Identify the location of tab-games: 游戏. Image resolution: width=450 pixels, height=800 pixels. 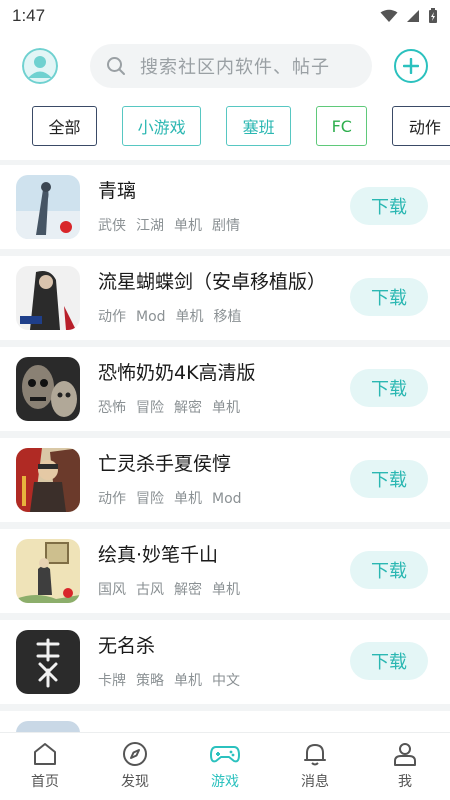
(225, 766).